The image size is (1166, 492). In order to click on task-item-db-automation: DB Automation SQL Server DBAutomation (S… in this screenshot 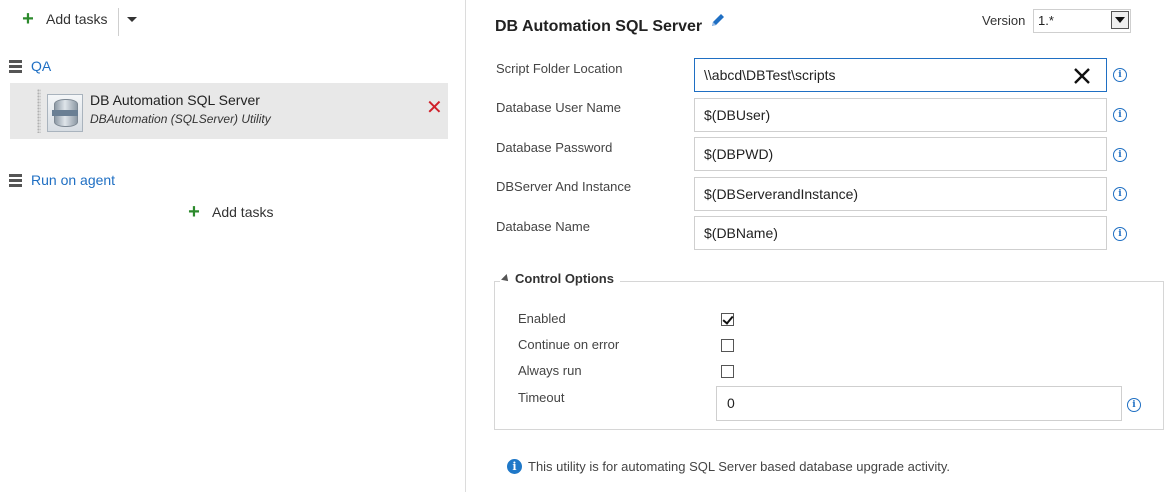, I will do `click(229, 111)`.